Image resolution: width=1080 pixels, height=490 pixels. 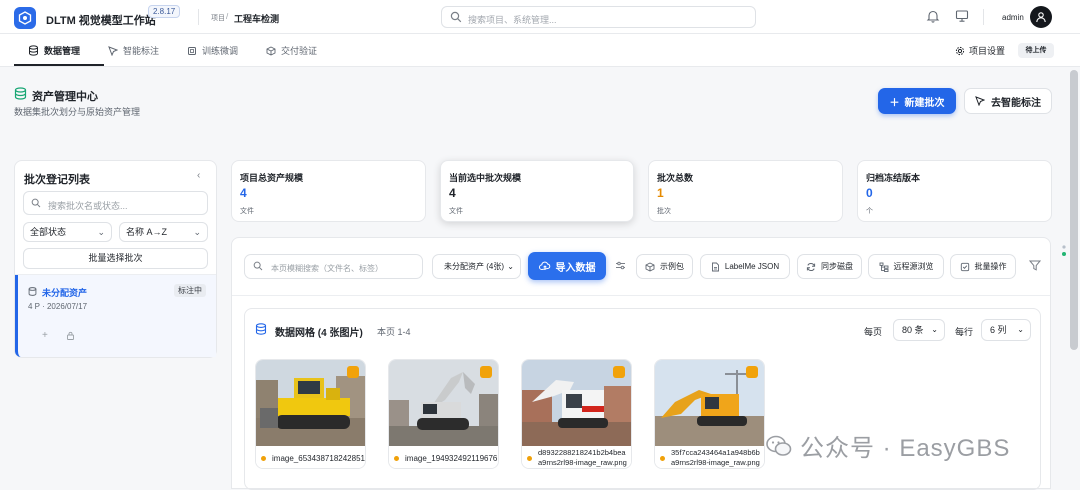 What do you see at coordinates (660, 193) in the screenshot?
I see `stat-value: 1` at bounding box center [660, 193].